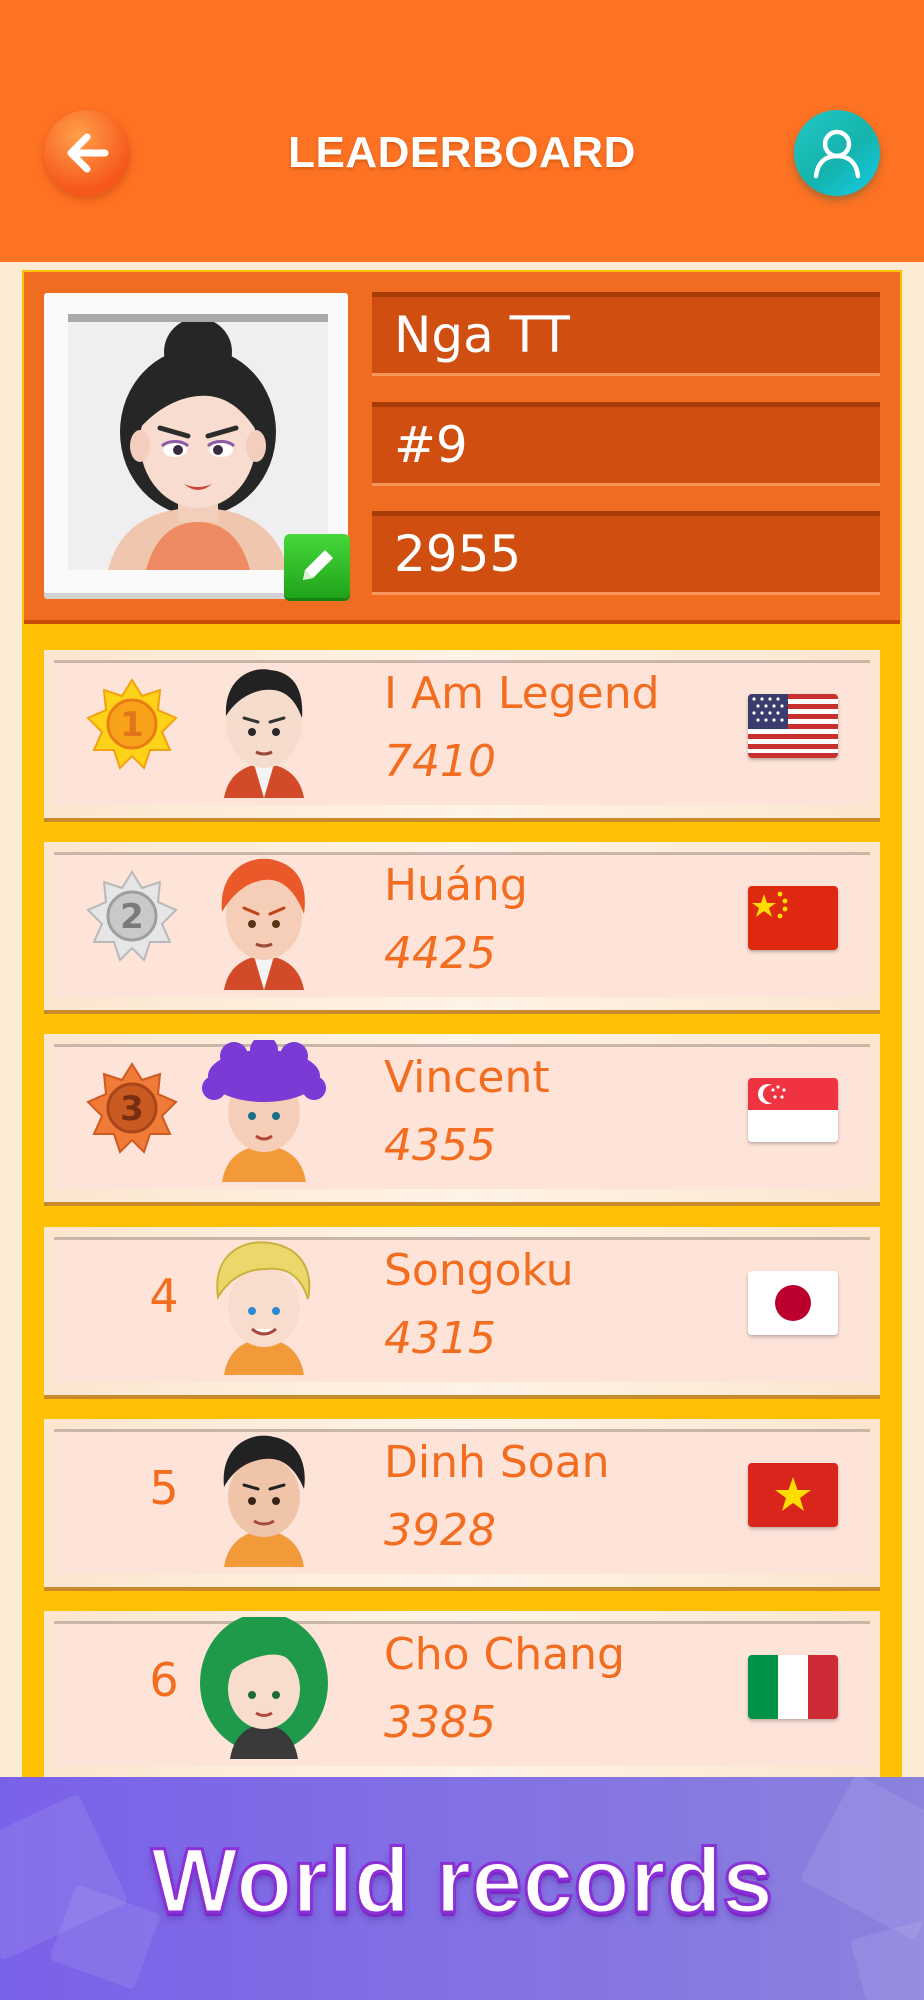 Image resolution: width=924 pixels, height=2000 pixels. What do you see at coordinates (793, 1495) in the screenshot?
I see `vietnam-flag-icon` at bounding box center [793, 1495].